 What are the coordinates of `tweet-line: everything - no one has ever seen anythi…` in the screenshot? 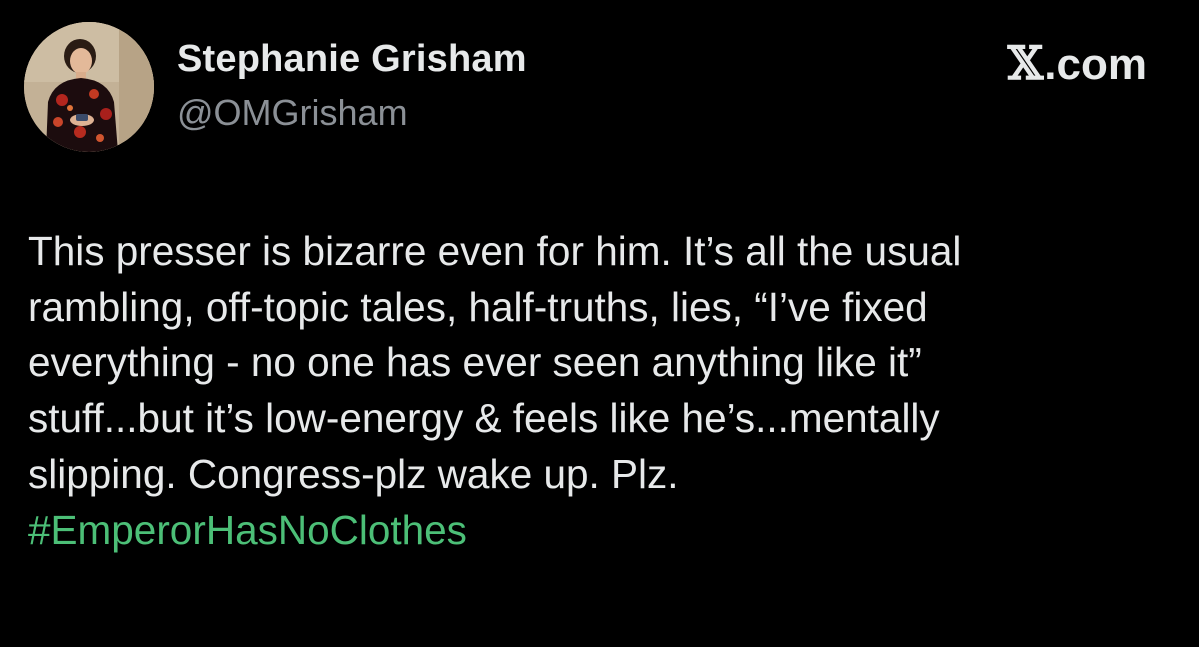 It's located at (475, 362).